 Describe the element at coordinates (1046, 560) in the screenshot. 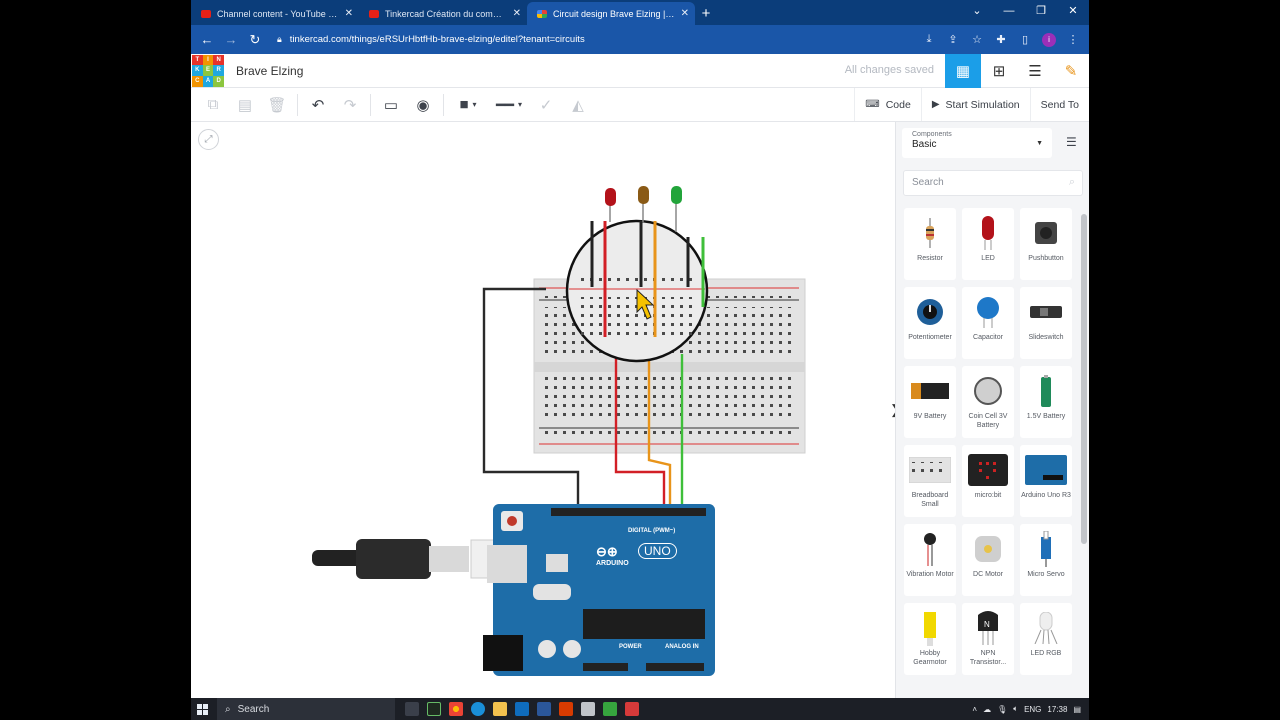

I see `component-card: Micro Servo` at that location.